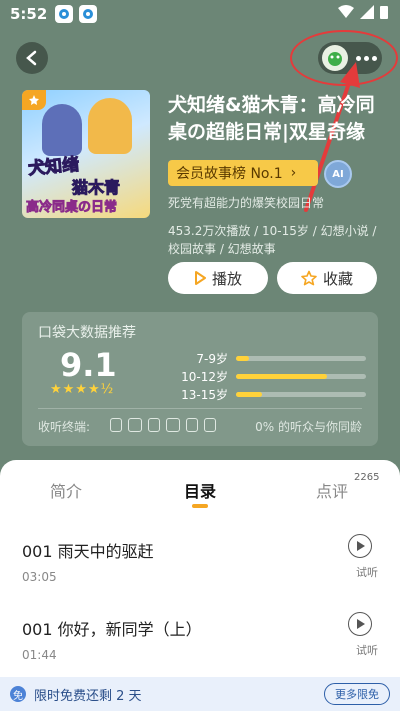 This screenshot has width=400, height=711. What do you see at coordinates (66, 490) in the screenshot?
I see `tab-intro: 简介` at bounding box center [66, 490].